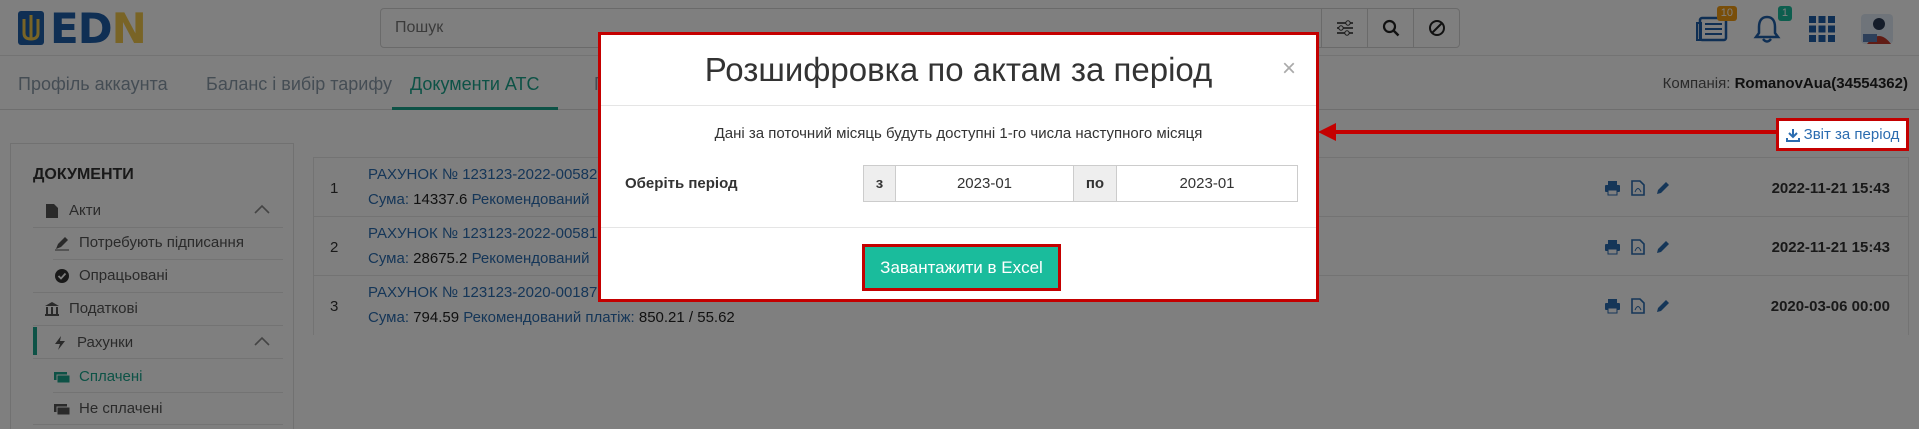 The height and width of the screenshot is (429, 1919). What do you see at coordinates (985, 183) in the screenshot?
I see `period-from-input: 2023-01` at bounding box center [985, 183].